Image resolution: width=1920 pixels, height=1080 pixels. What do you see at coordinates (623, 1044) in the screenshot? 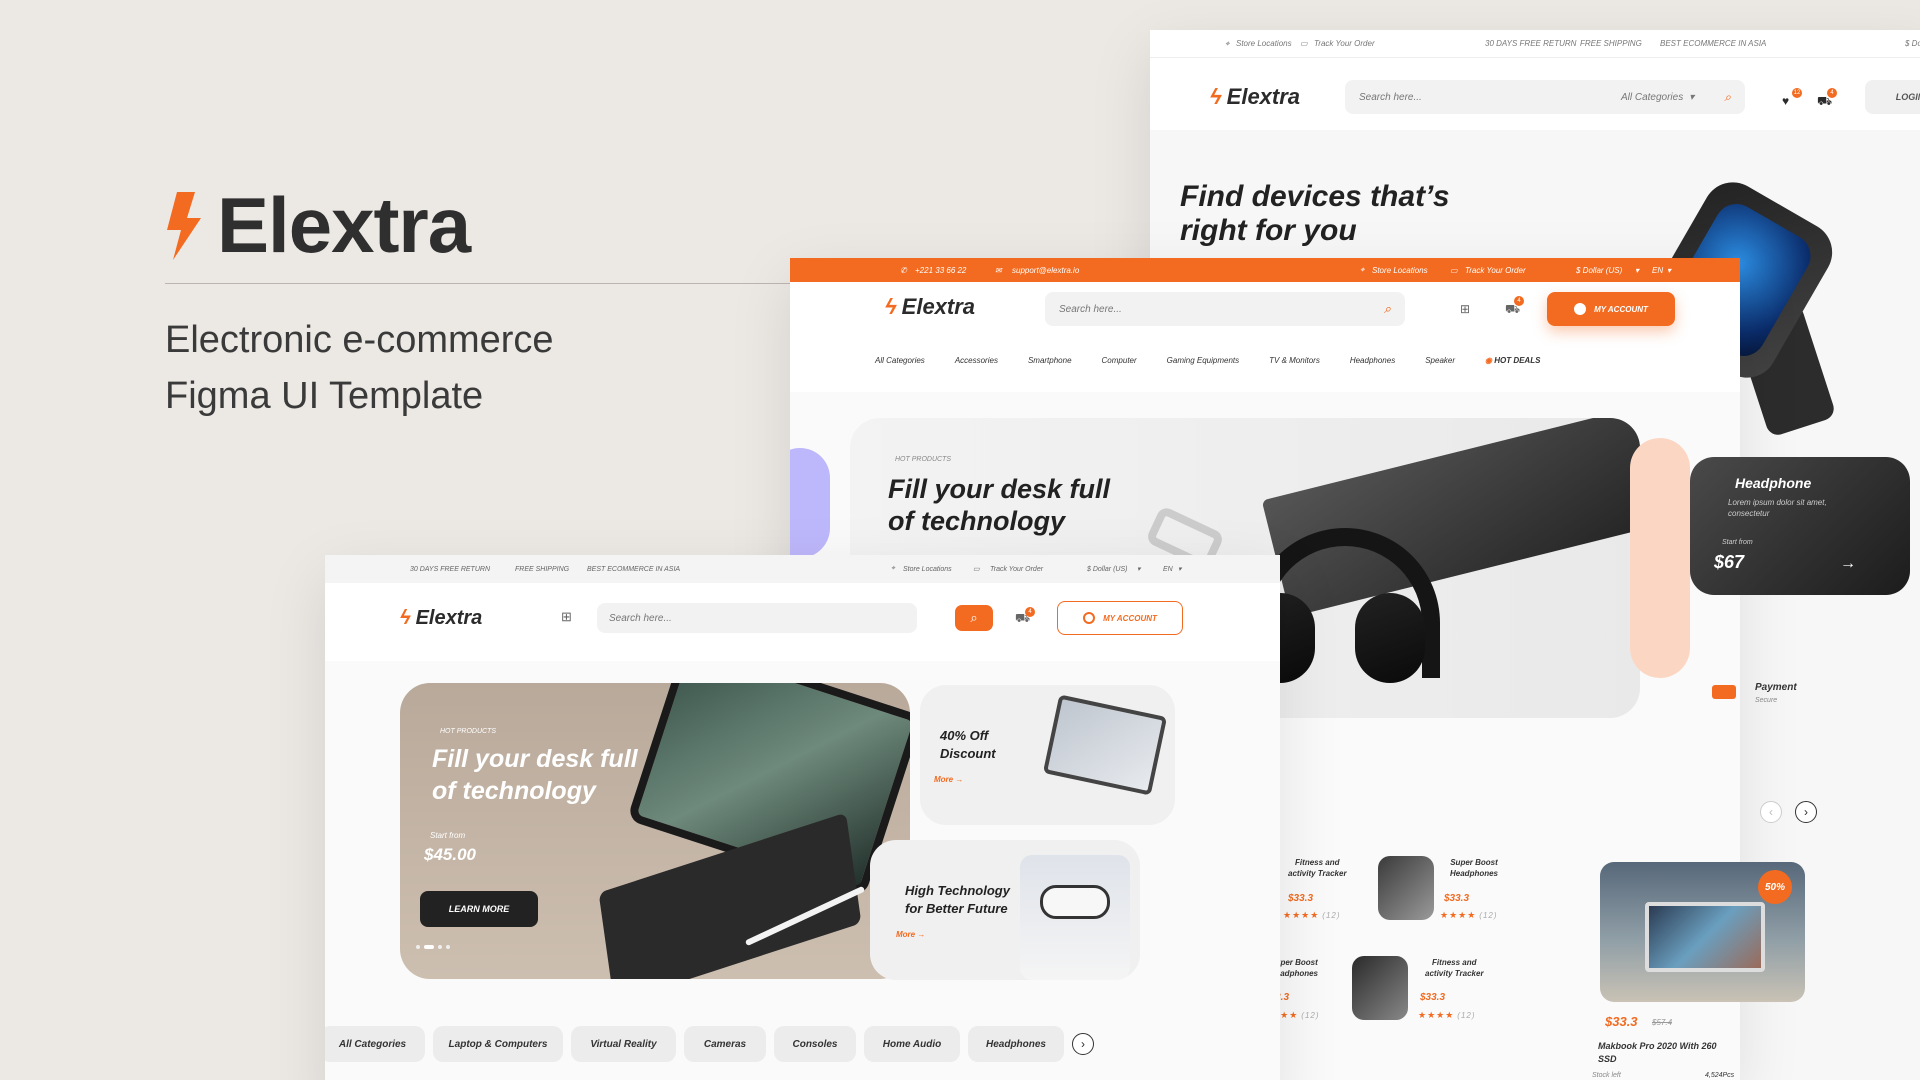
I see `category-pill-vr: Virtual Reality` at bounding box center [623, 1044].